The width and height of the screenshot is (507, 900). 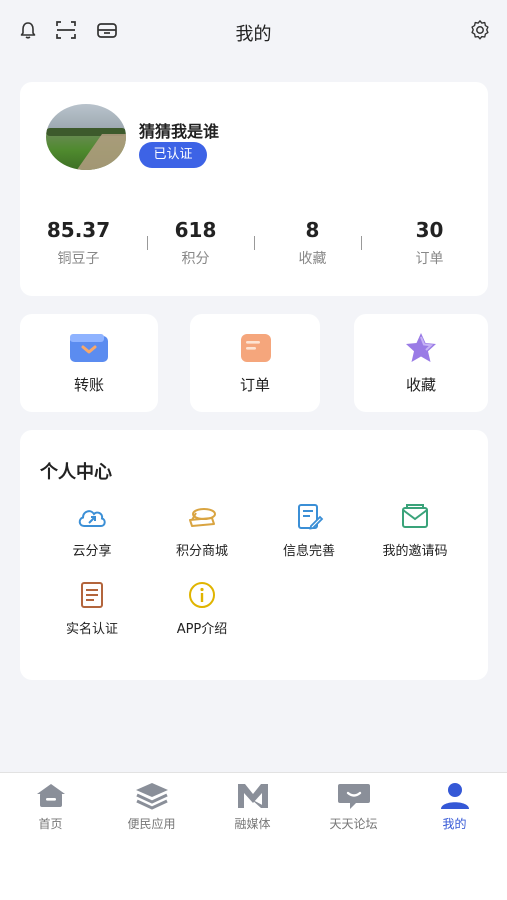 What do you see at coordinates (92, 517) in the screenshot?
I see `cloud-share-icon` at bounding box center [92, 517].